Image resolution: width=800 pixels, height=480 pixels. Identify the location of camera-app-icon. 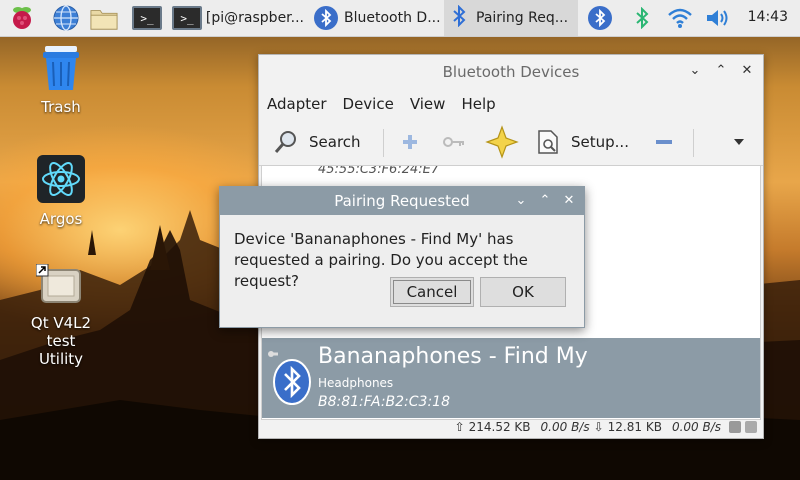
(60, 285).